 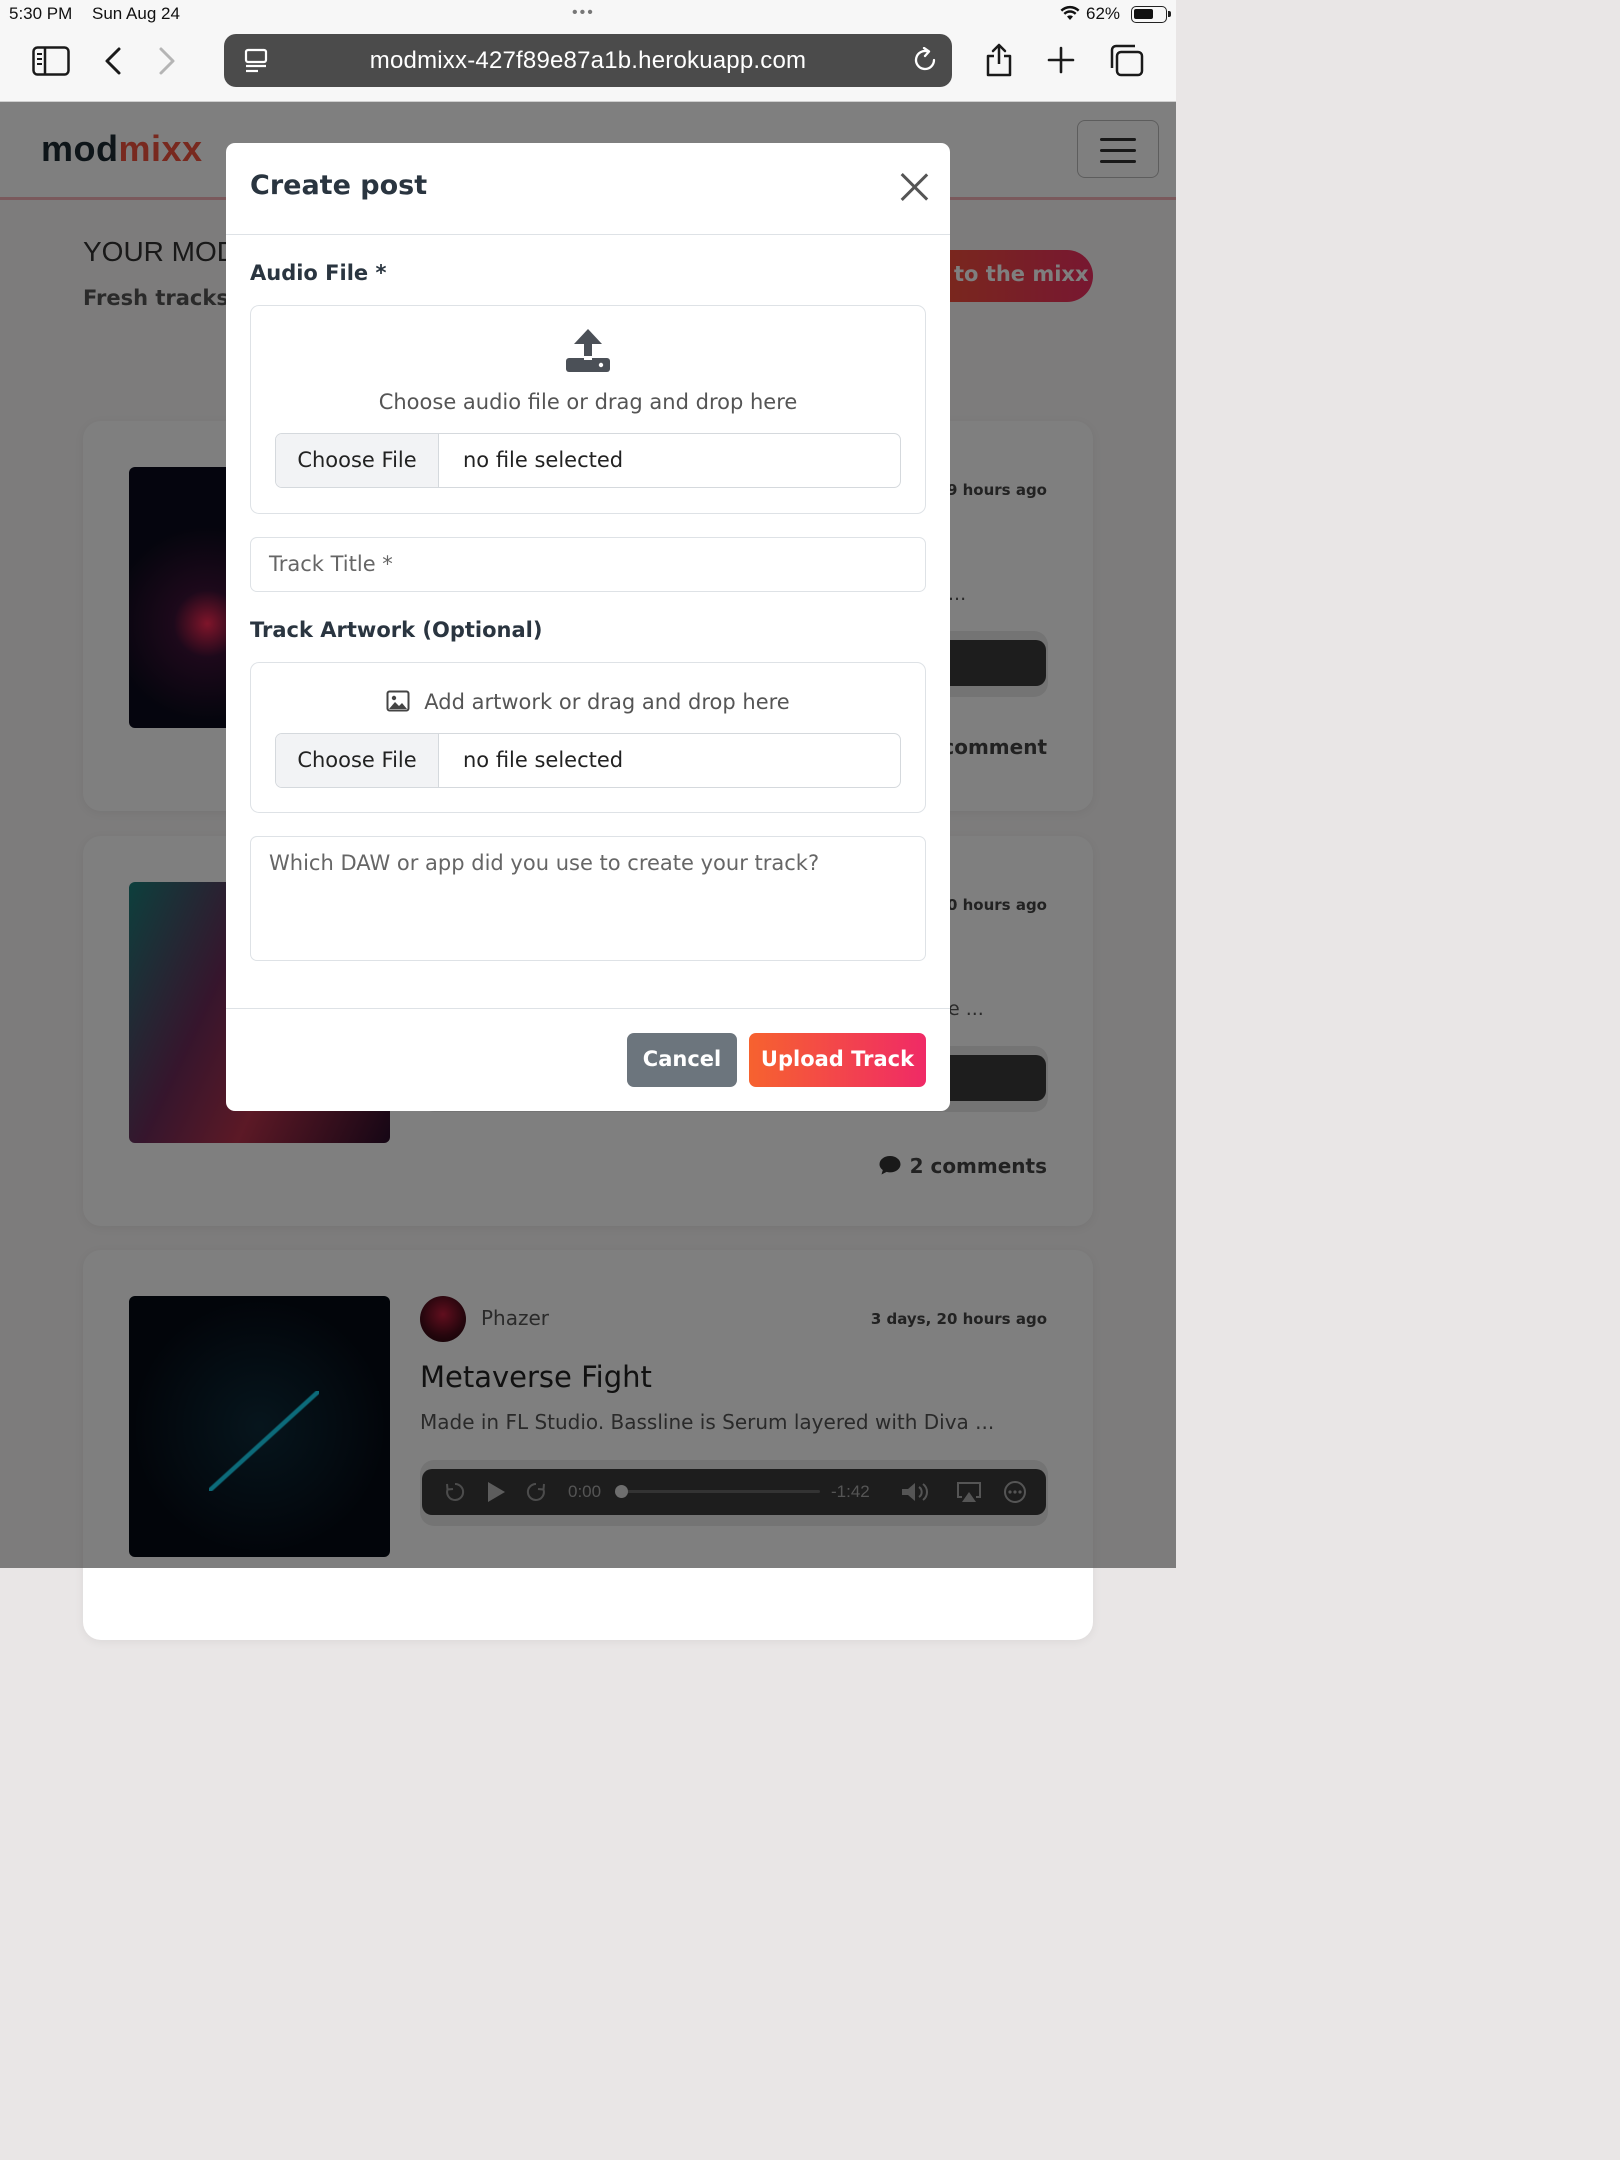 What do you see at coordinates (1061, 62) in the screenshot?
I see `new-tab-icon` at bounding box center [1061, 62].